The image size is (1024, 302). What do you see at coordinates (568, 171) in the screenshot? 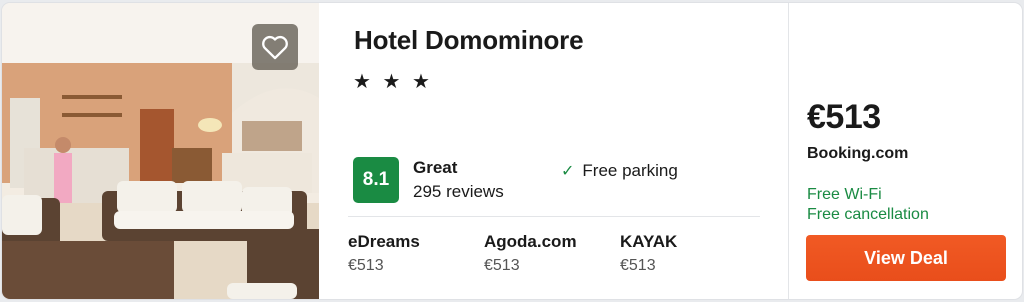
I see `check-icon: ✓` at bounding box center [568, 171].